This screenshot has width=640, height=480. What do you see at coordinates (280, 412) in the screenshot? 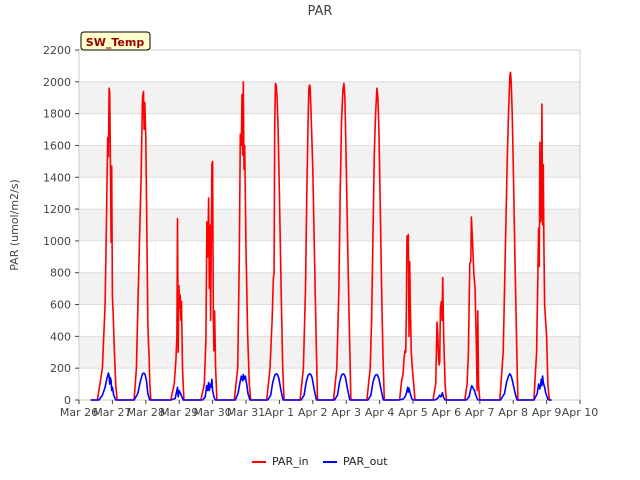
I see `x-tick-label: Apr 1` at bounding box center [280, 412].